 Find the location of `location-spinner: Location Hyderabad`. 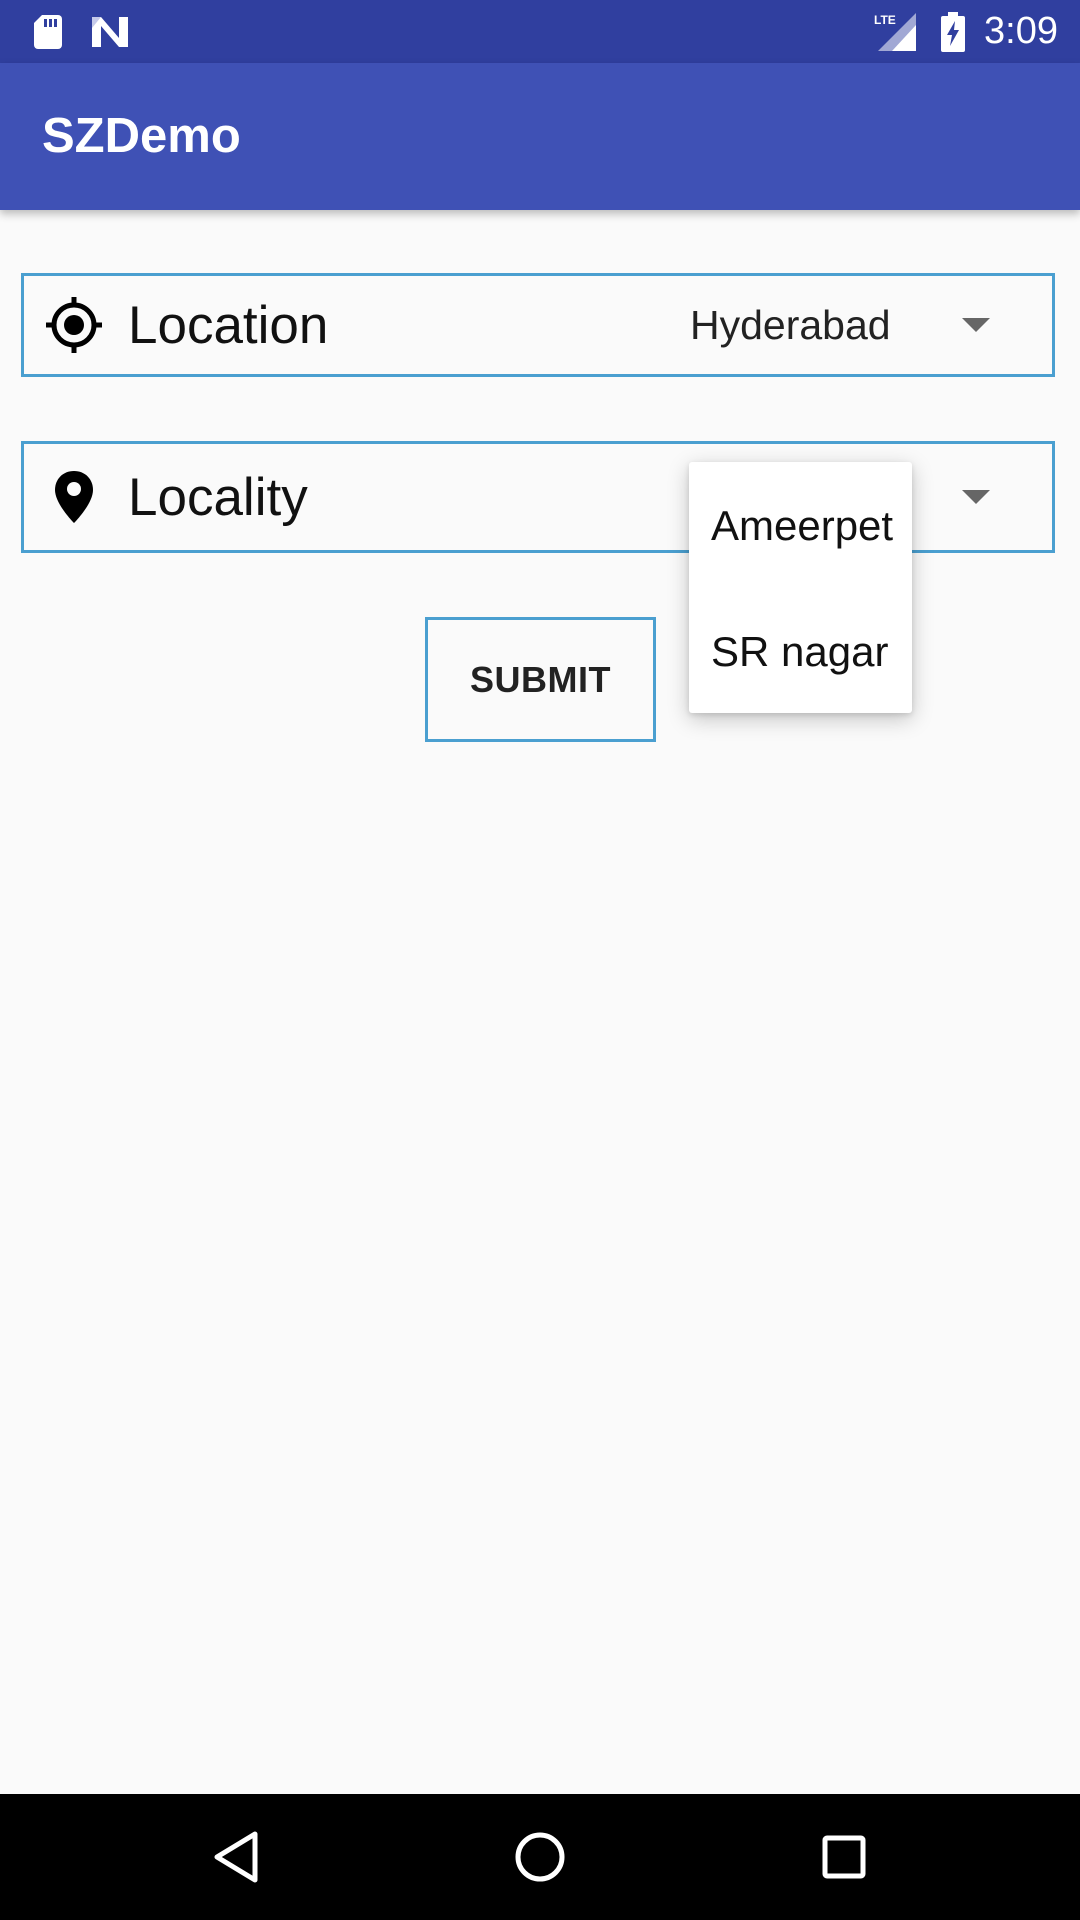

location-spinner: Location Hyderabad is located at coordinates (538, 325).